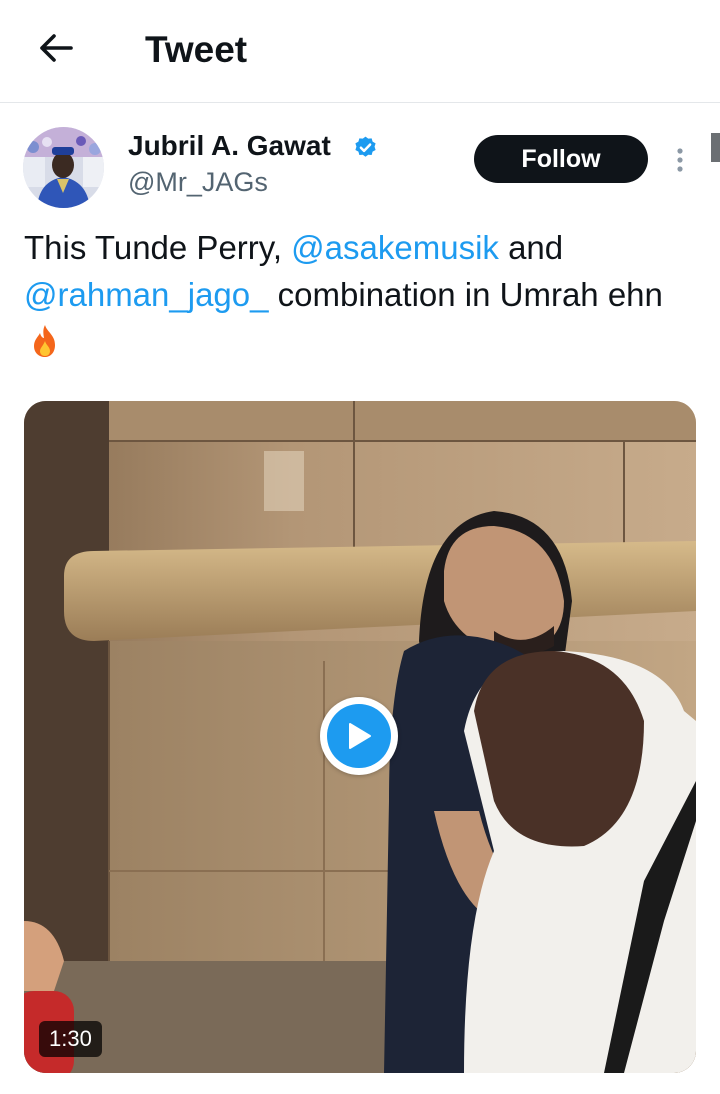  I want to click on top-bar: Tweet, so click(360, 51).